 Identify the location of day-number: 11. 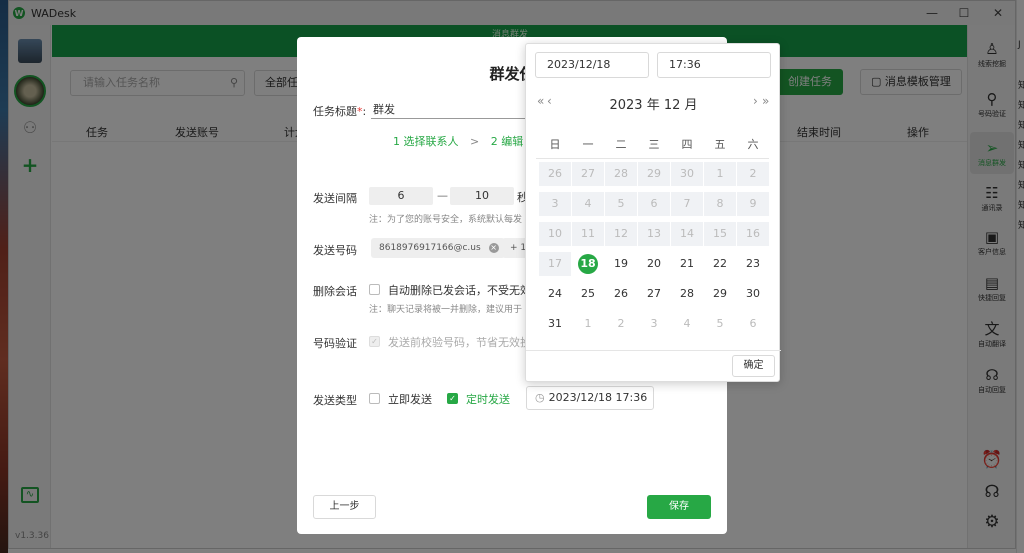
(588, 233).